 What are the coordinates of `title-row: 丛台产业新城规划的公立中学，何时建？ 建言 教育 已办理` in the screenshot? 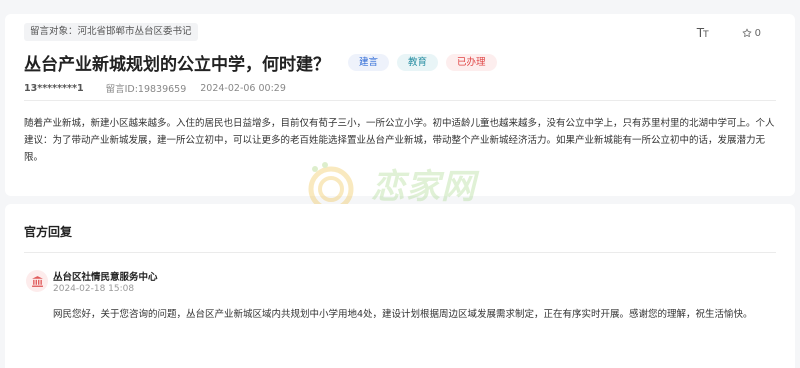 It's located at (260, 62).